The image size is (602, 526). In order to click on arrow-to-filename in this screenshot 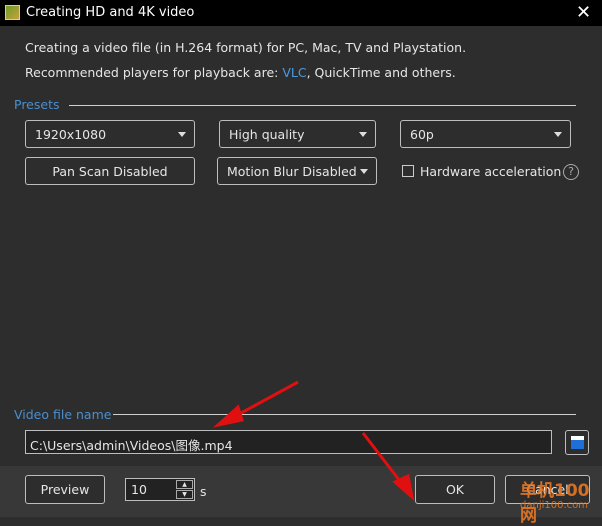, I will do `click(265, 400)`.